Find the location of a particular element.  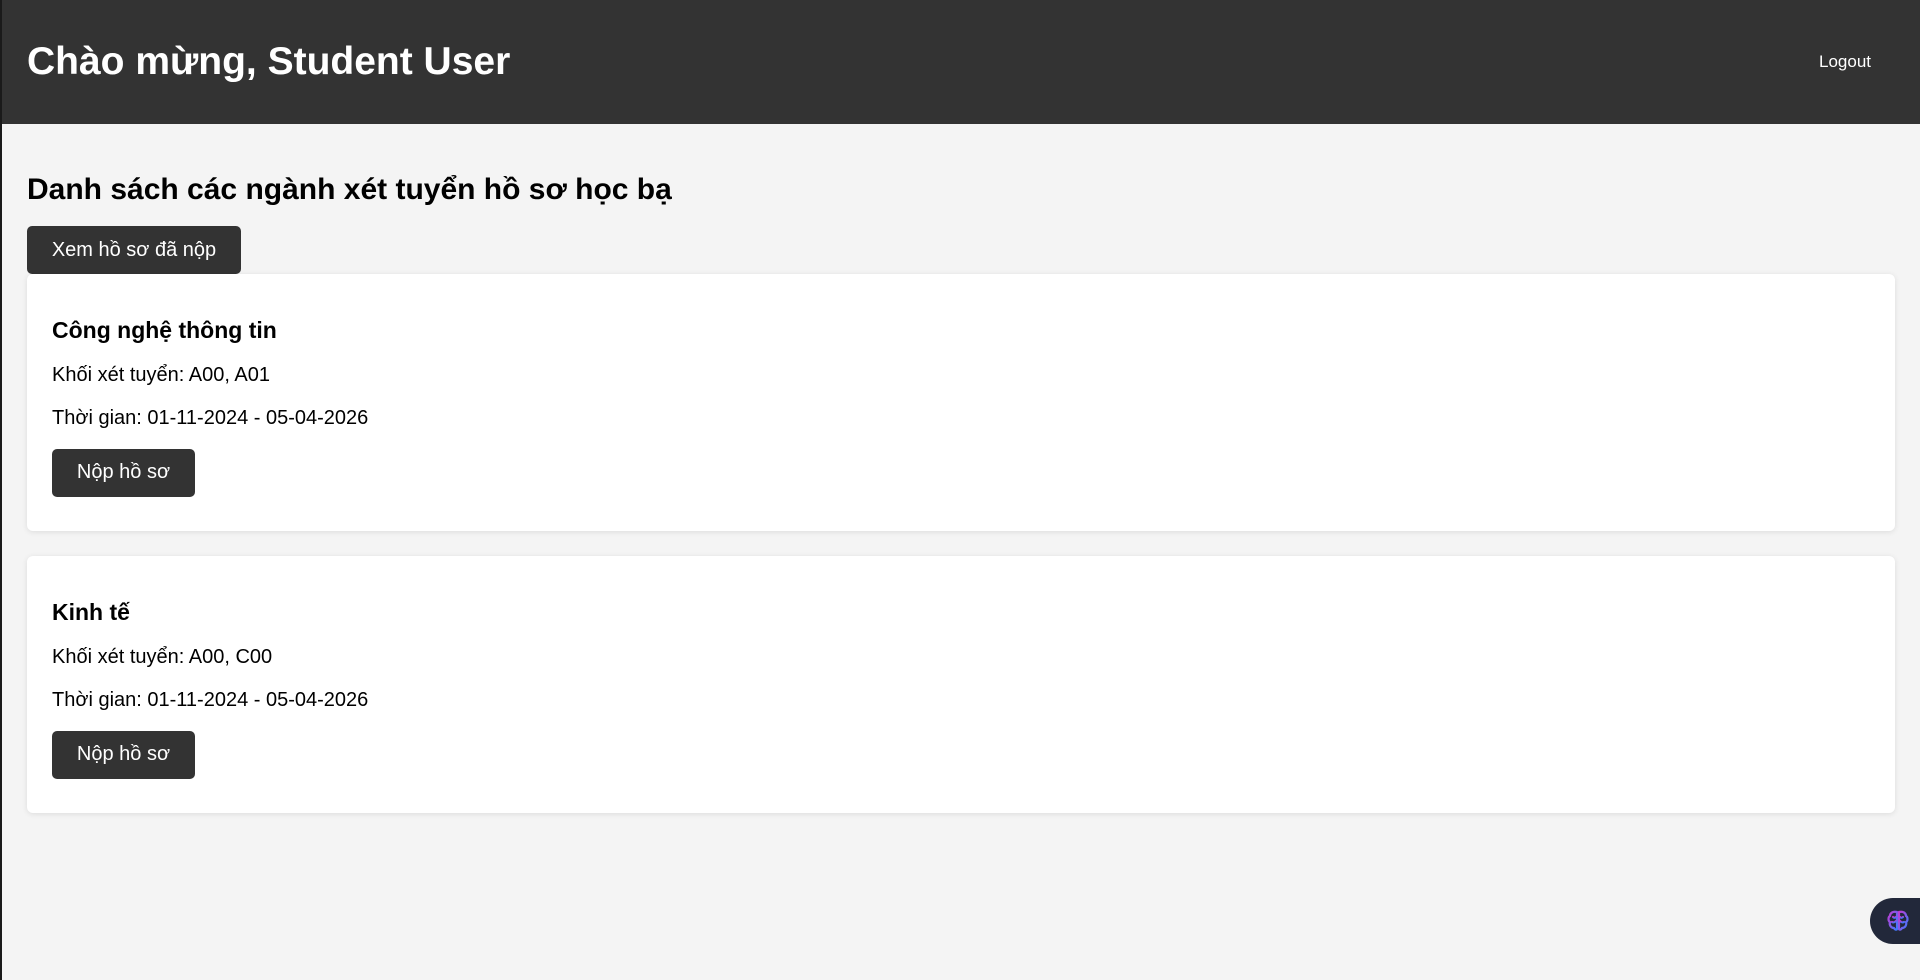

major-blocks: Khối xét tuyển: A00, A01 is located at coordinates (161, 374).